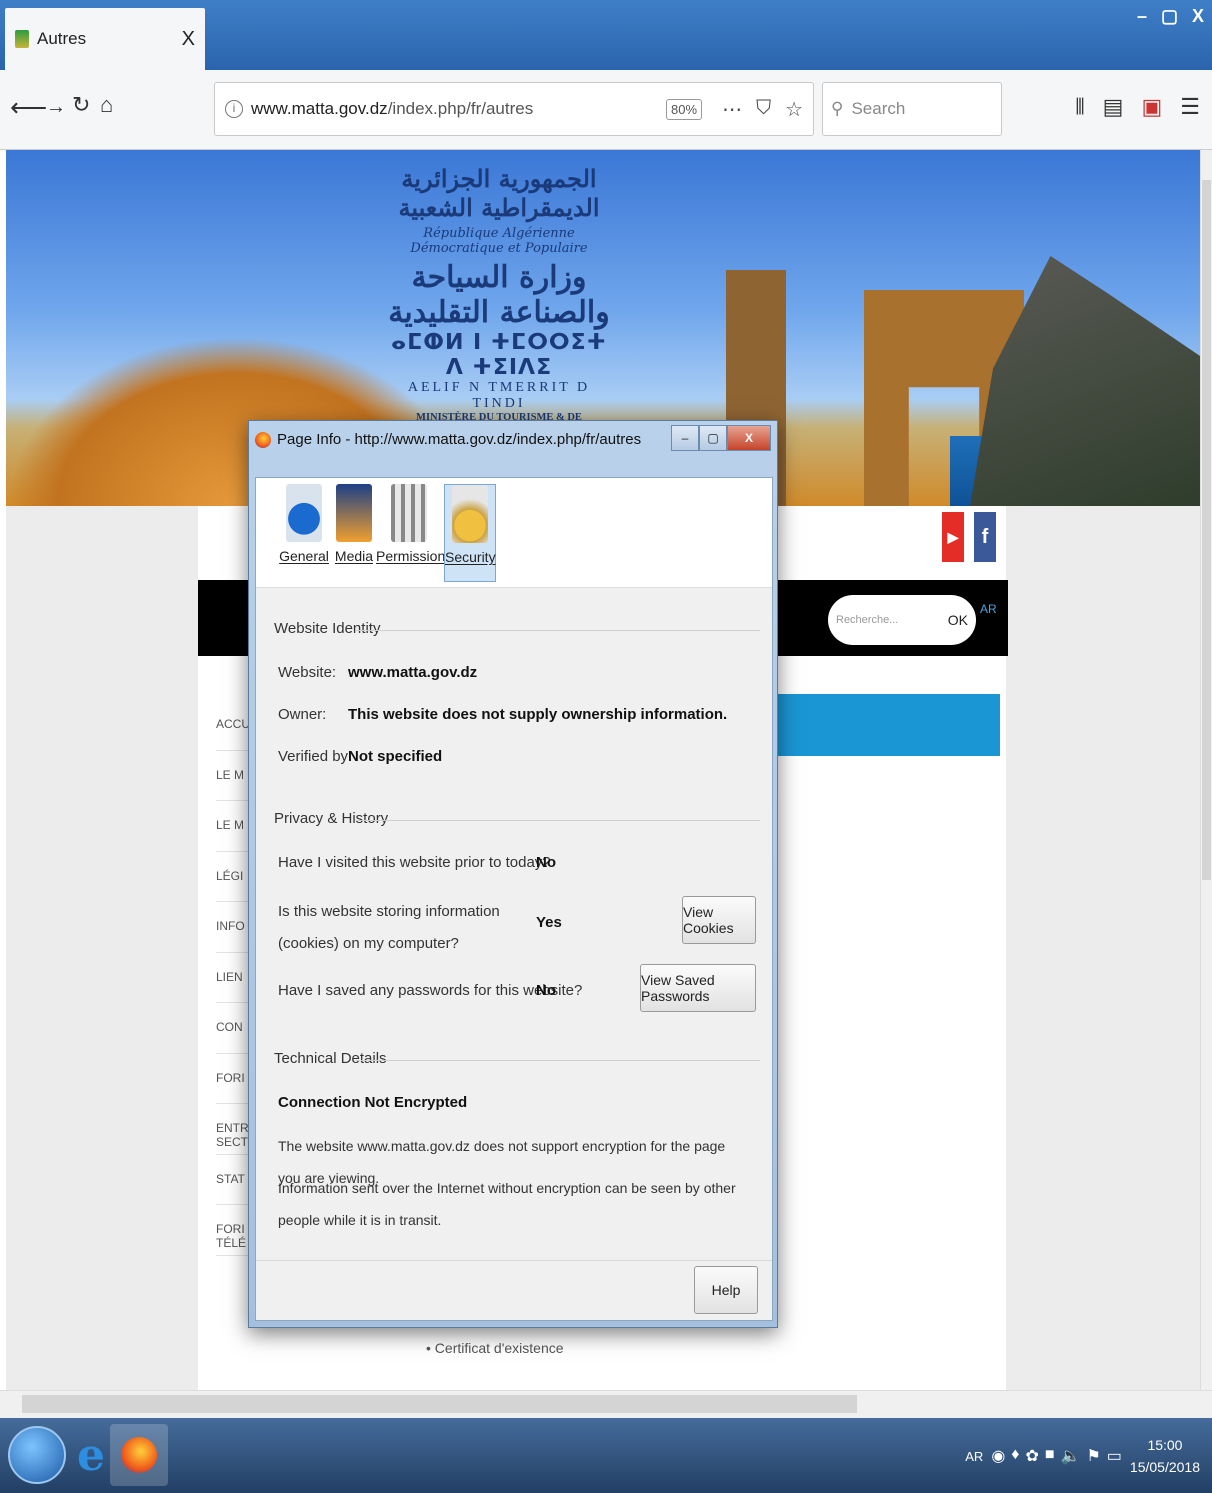 This screenshot has width=1212, height=1493. What do you see at coordinates (304, 513) in the screenshot?
I see `info-icon` at bounding box center [304, 513].